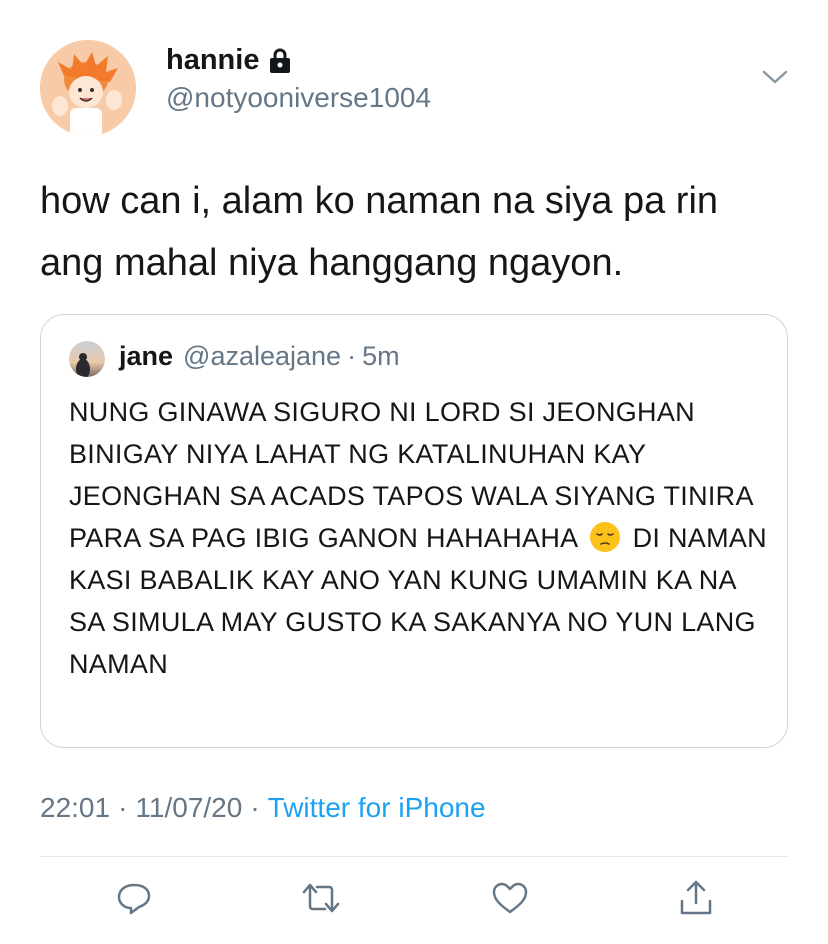 The width and height of the screenshot is (828, 944). I want to click on quote-header: jane @azaleajane · 5m, so click(259, 356).